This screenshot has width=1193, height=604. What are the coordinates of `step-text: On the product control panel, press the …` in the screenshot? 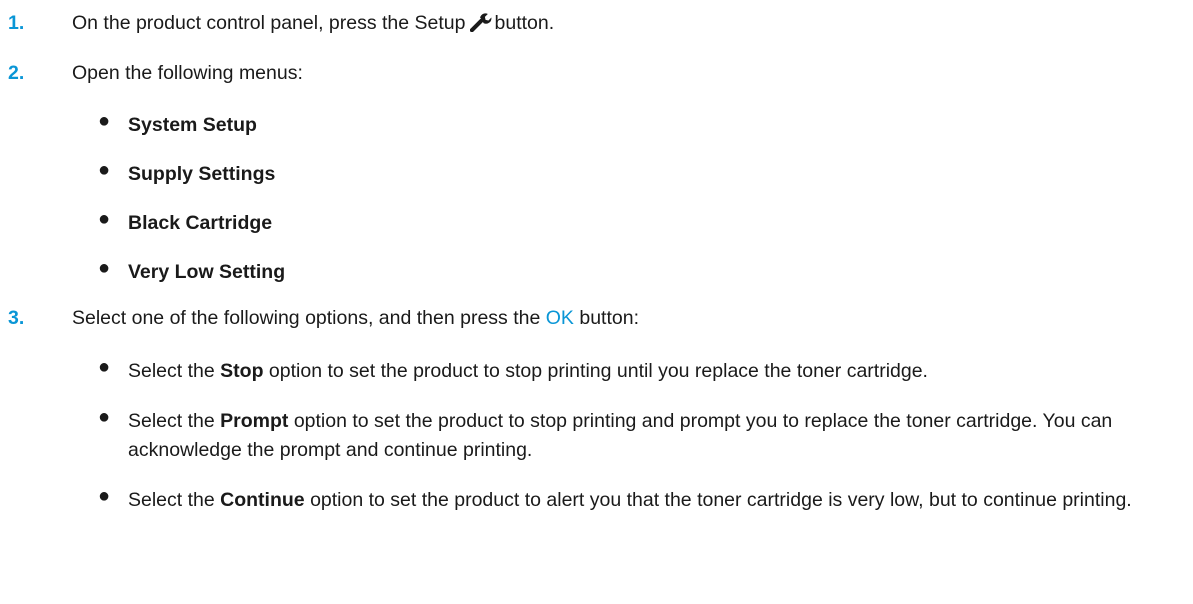 It's located at (313, 23).